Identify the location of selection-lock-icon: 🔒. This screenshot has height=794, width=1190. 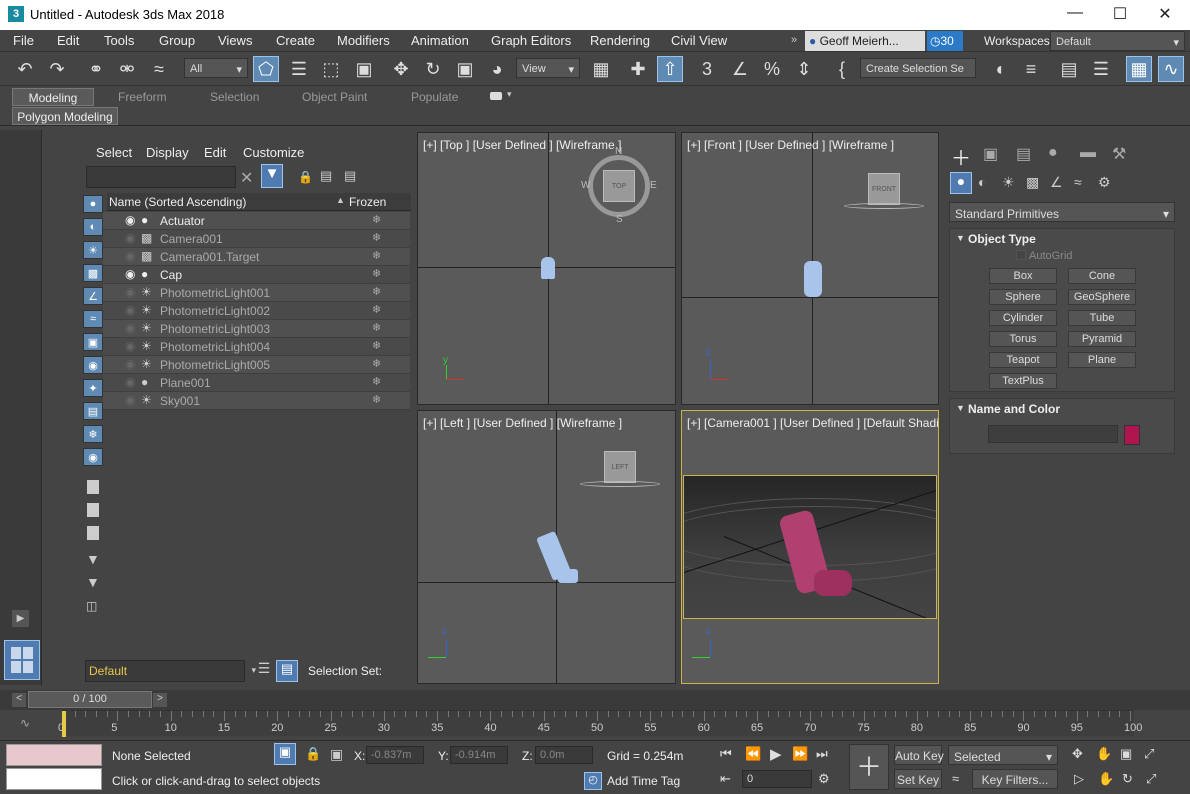
(313, 754).